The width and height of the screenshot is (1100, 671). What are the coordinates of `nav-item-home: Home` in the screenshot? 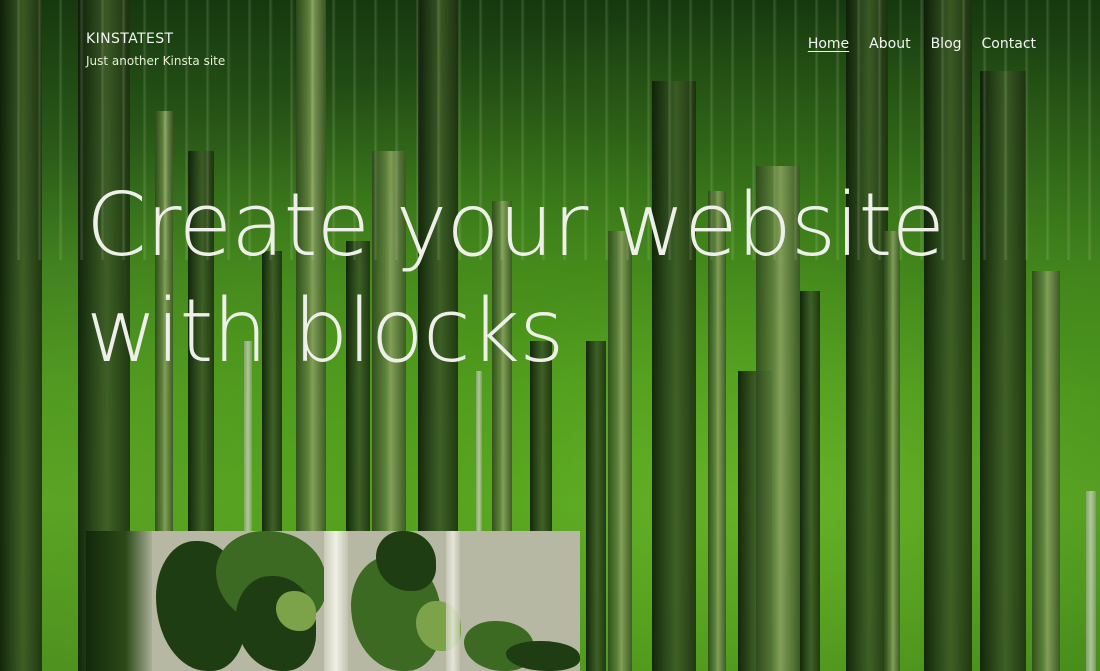 It's located at (828, 44).